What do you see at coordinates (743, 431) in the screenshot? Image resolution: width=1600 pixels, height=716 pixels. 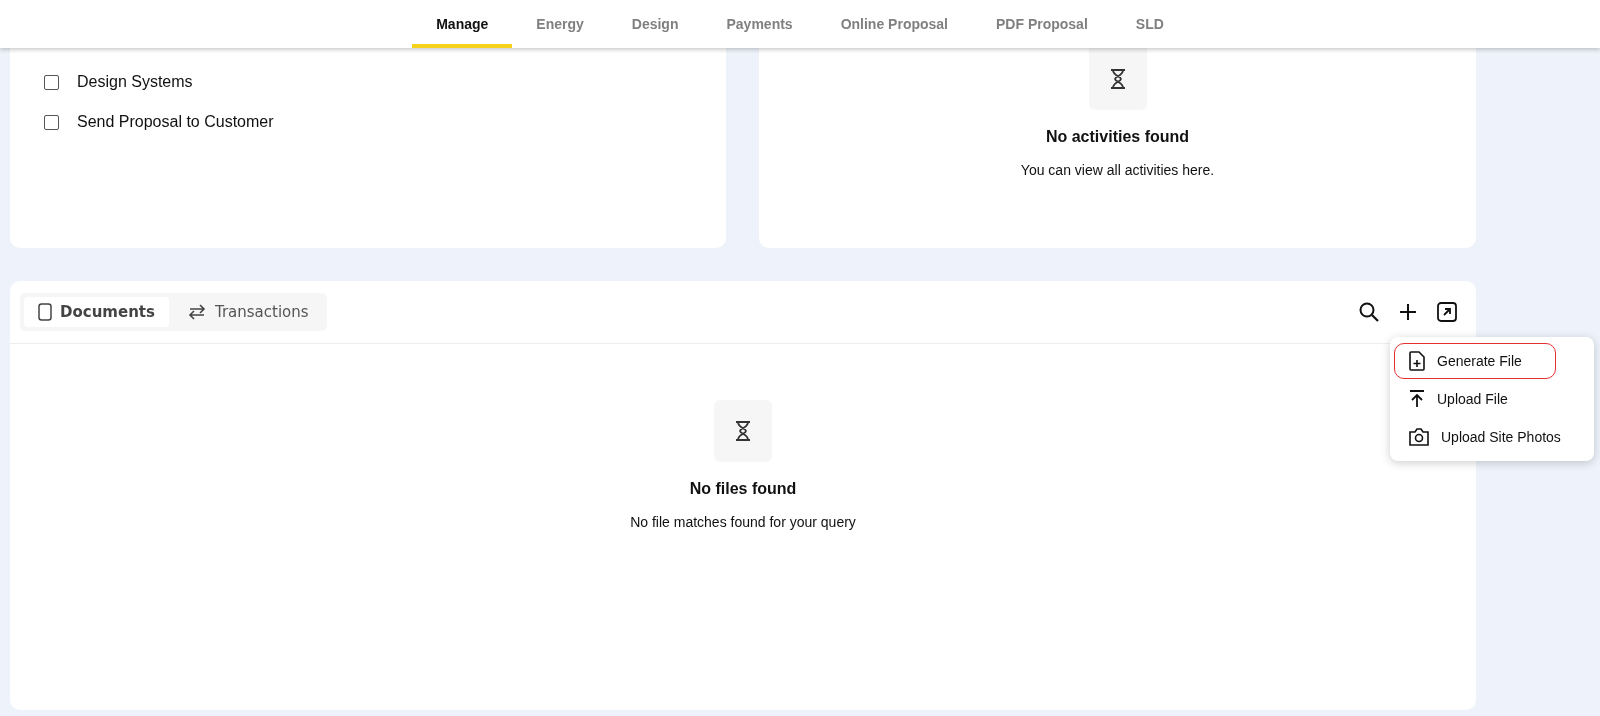 I see `hourglass-icon` at bounding box center [743, 431].